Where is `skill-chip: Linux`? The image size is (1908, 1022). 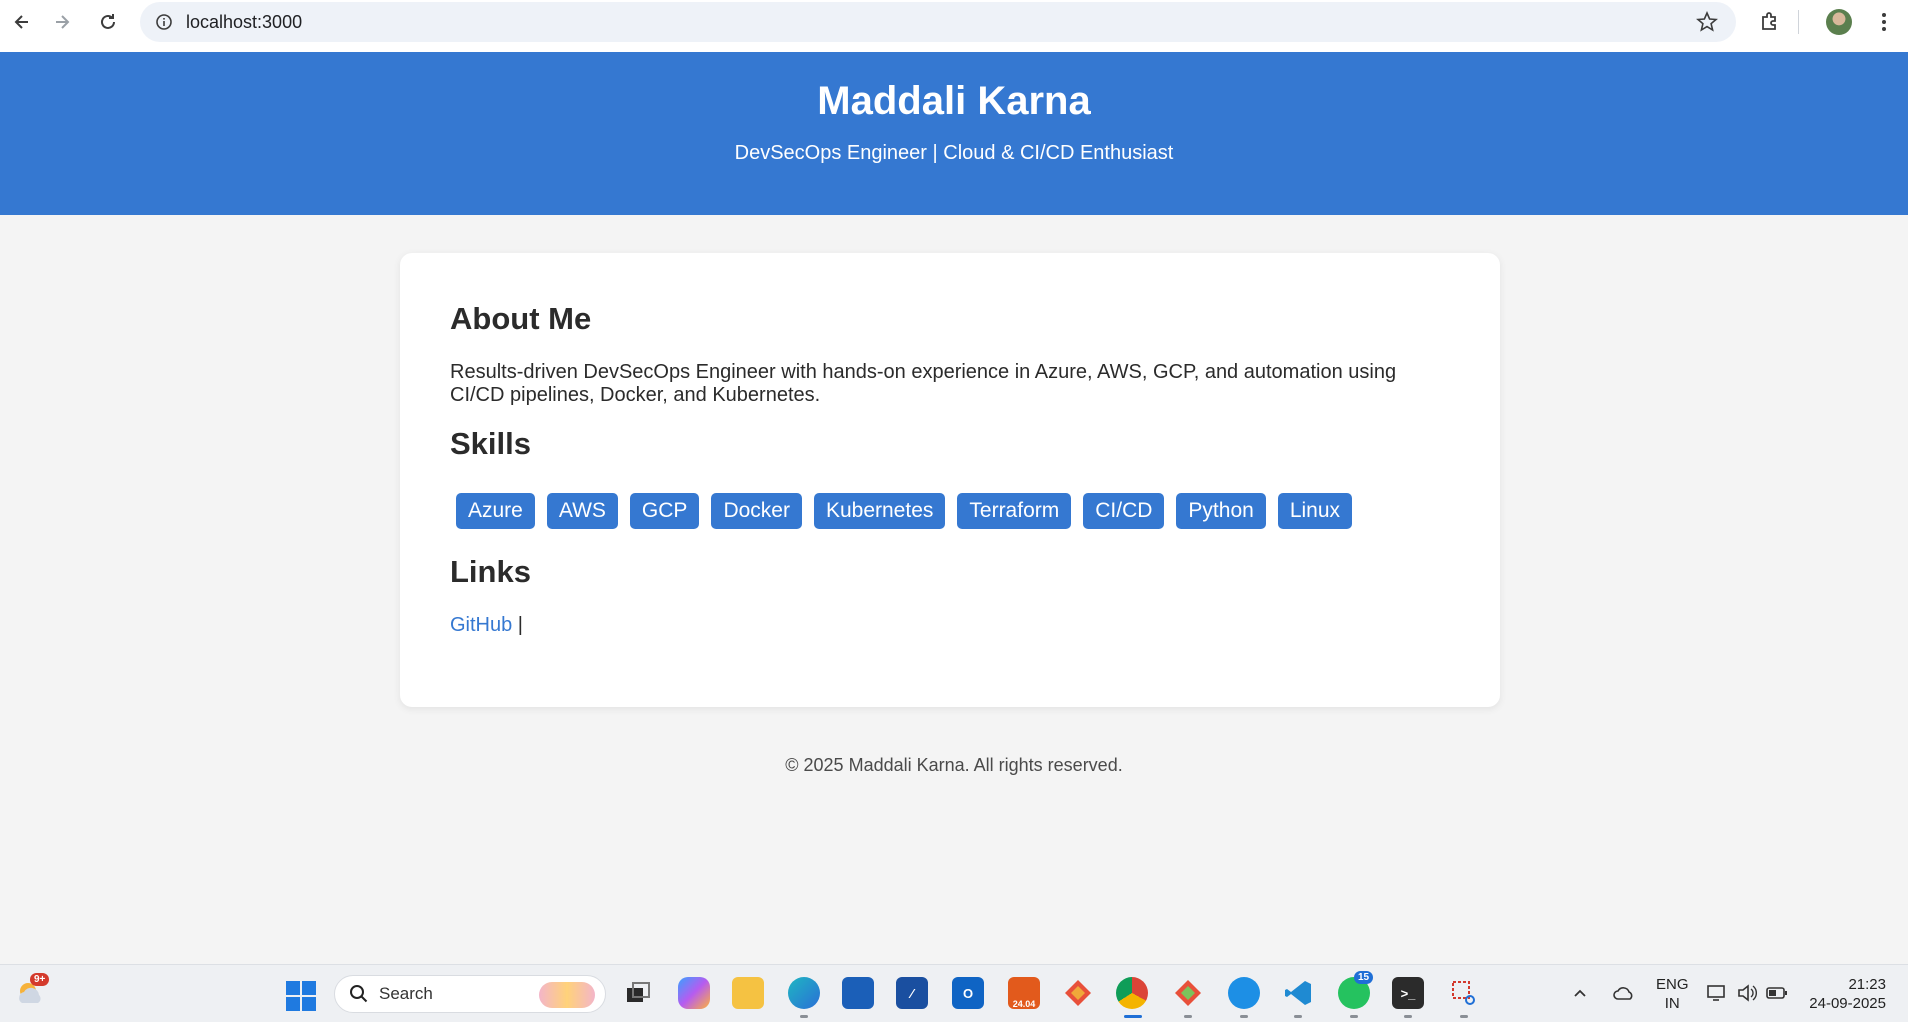
skill-chip: Linux is located at coordinates (1315, 511).